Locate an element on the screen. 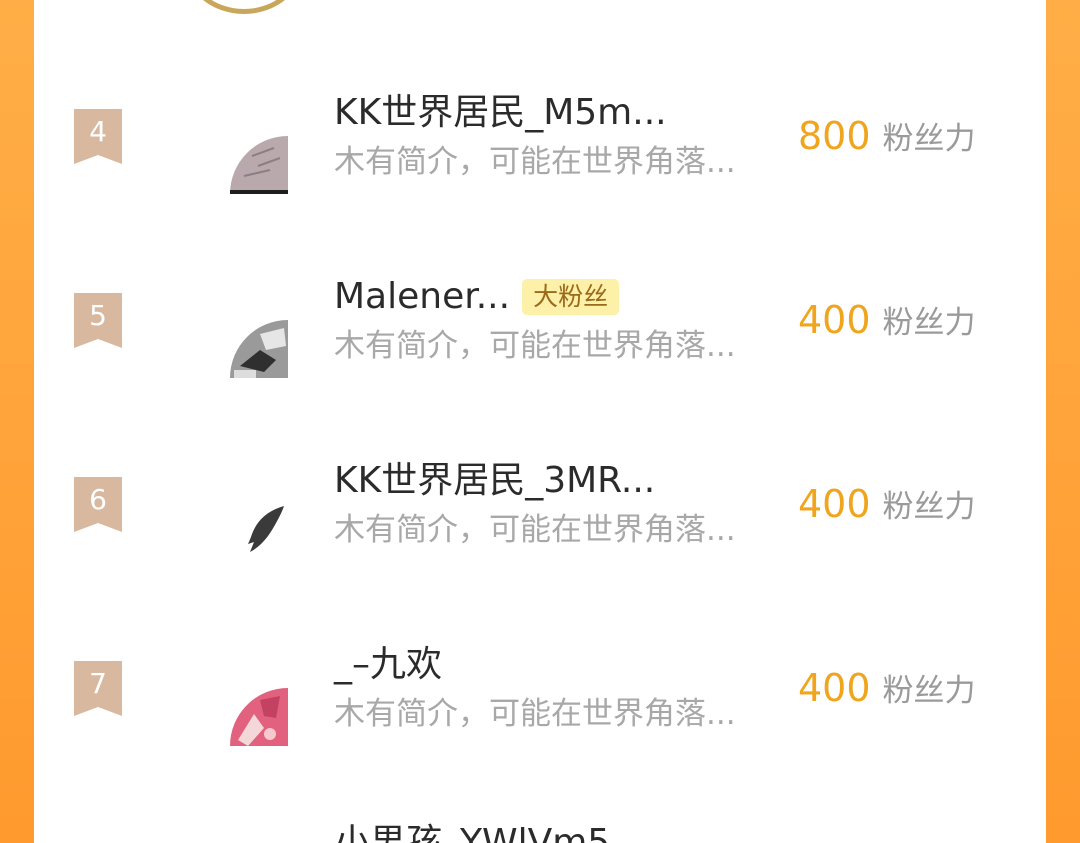  left-orange-border is located at coordinates (17, 421).